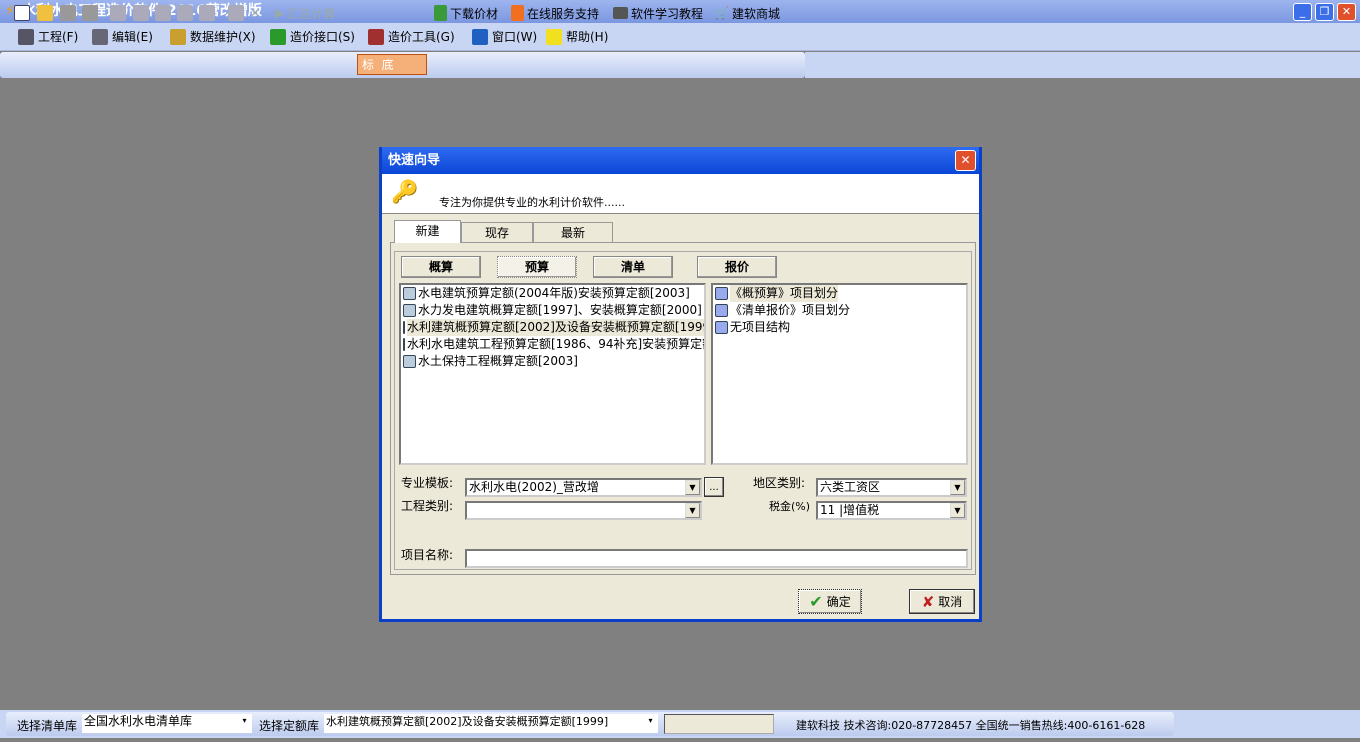 The image size is (1360, 742). Describe the element at coordinates (427, 483) in the screenshot. I see `template-label: 专业模板:` at that location.